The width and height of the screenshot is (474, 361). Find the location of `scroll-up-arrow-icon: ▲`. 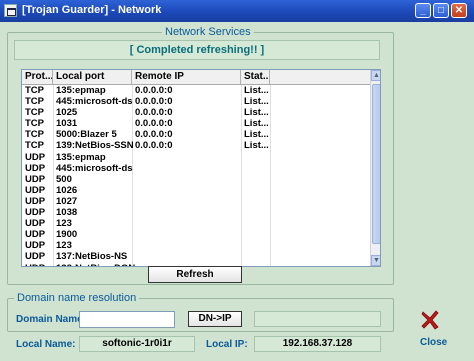

scroll-up-arrow-icon: ▲ is located at coordinates (375, 75).